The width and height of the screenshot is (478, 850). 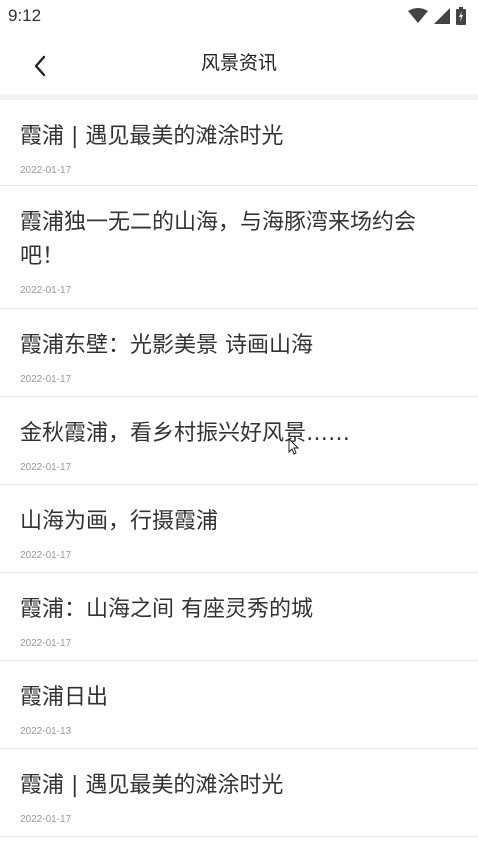 What do you see at coordinates (239, 705) in the screenshot?
I see `news-item: 霞浦日出 2022-01-13` at bounding box center [239, 705].